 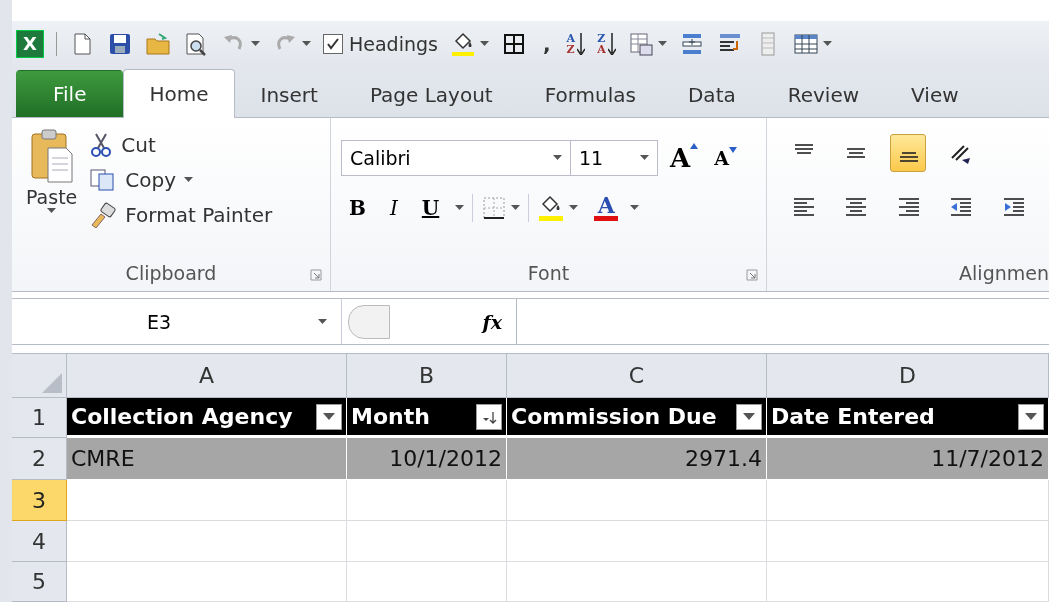 I want to click on font-color-button: A, so click(x=606, y=208).